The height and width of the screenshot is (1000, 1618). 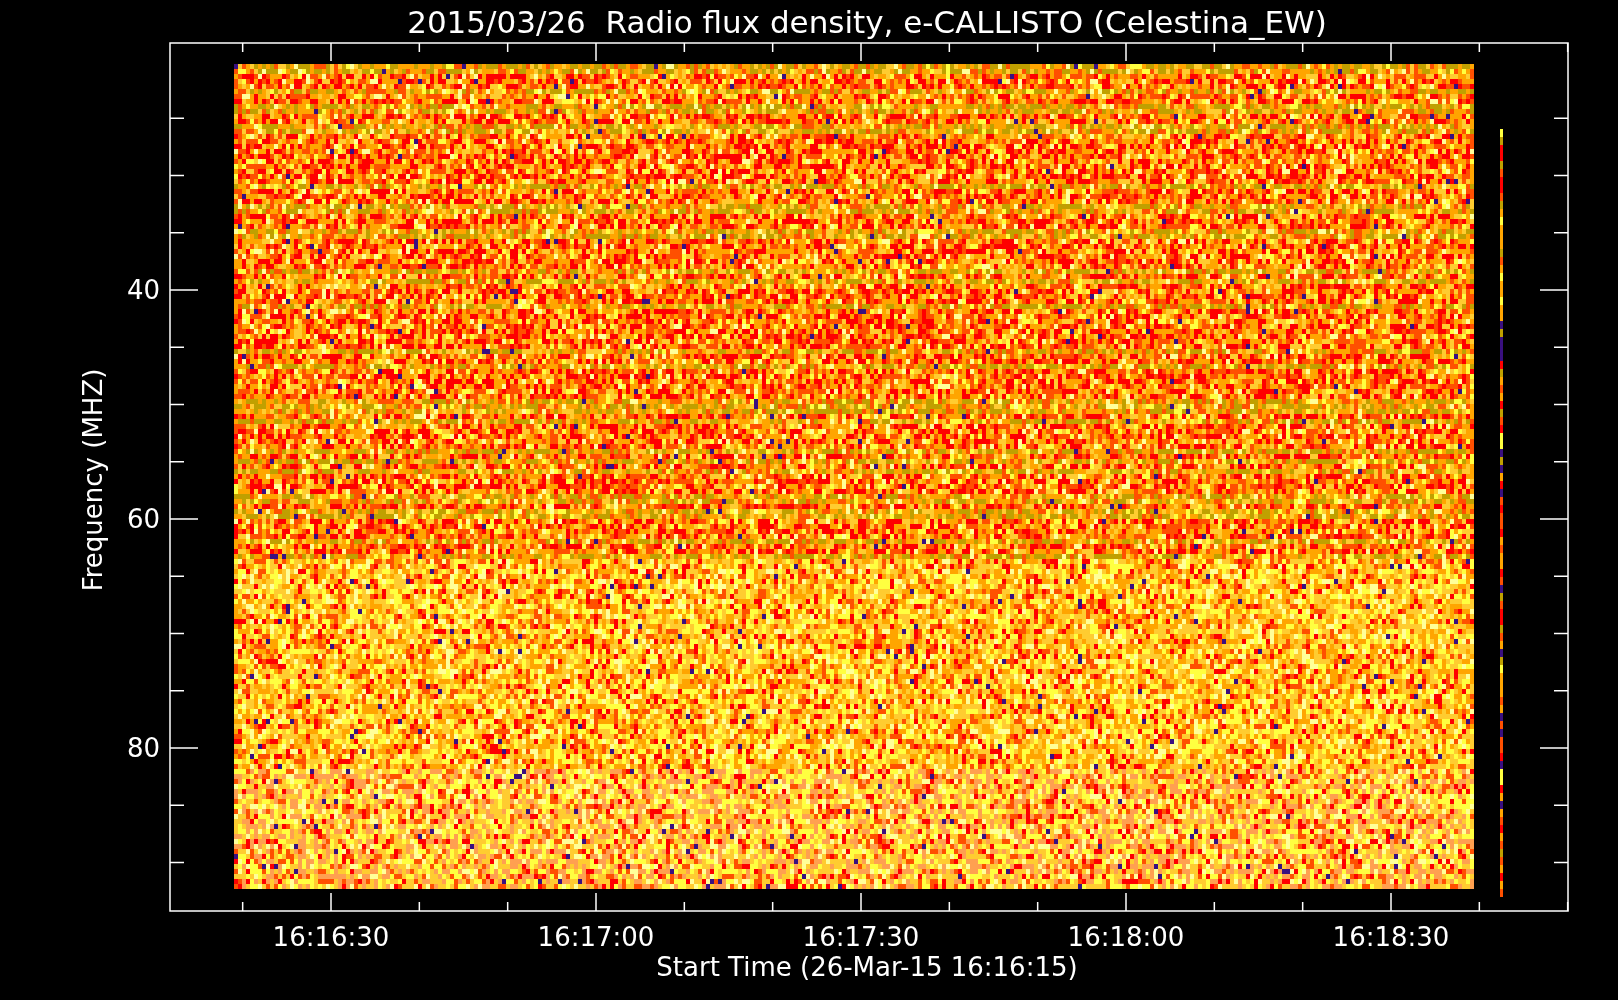 I want to click on axis-tick-label: 16:18:00, so click(x=1126, y=937).